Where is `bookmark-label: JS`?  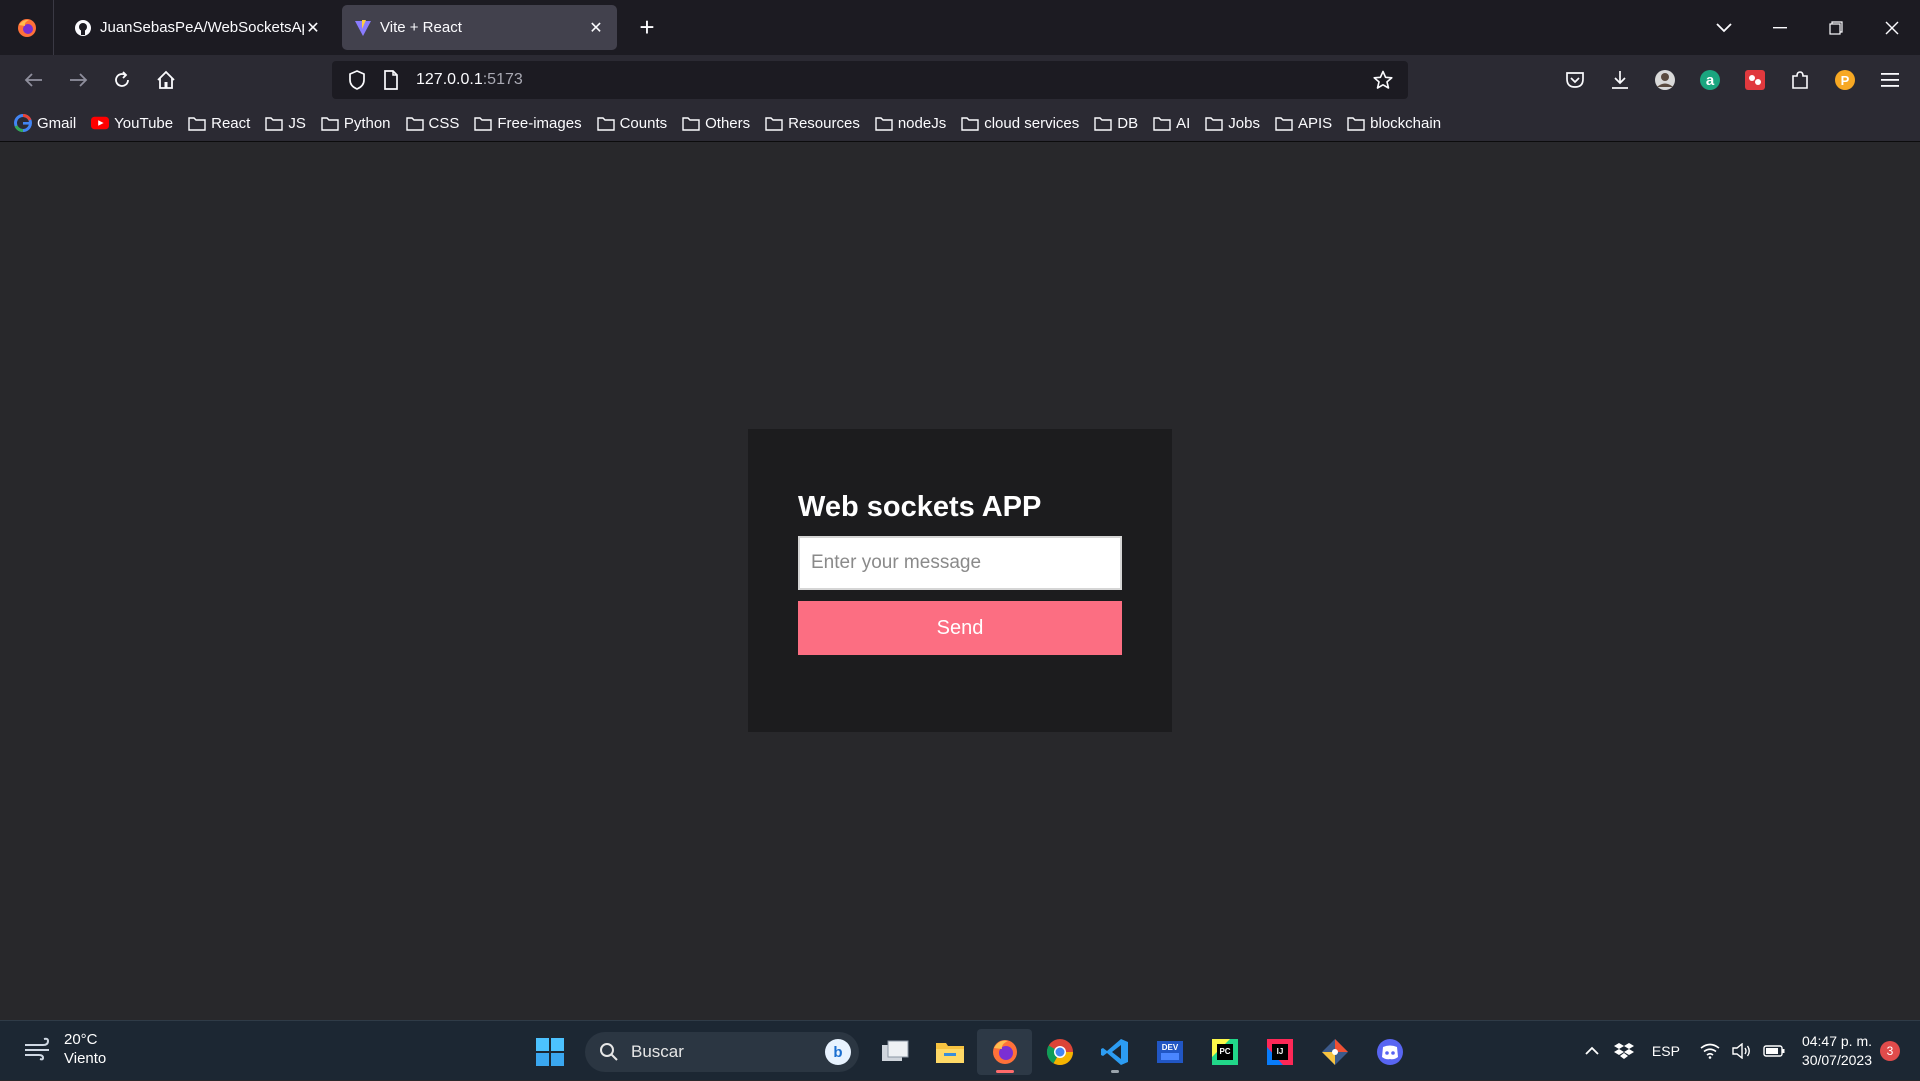 bookmark-label: JS is located at coordinates (297, 123).